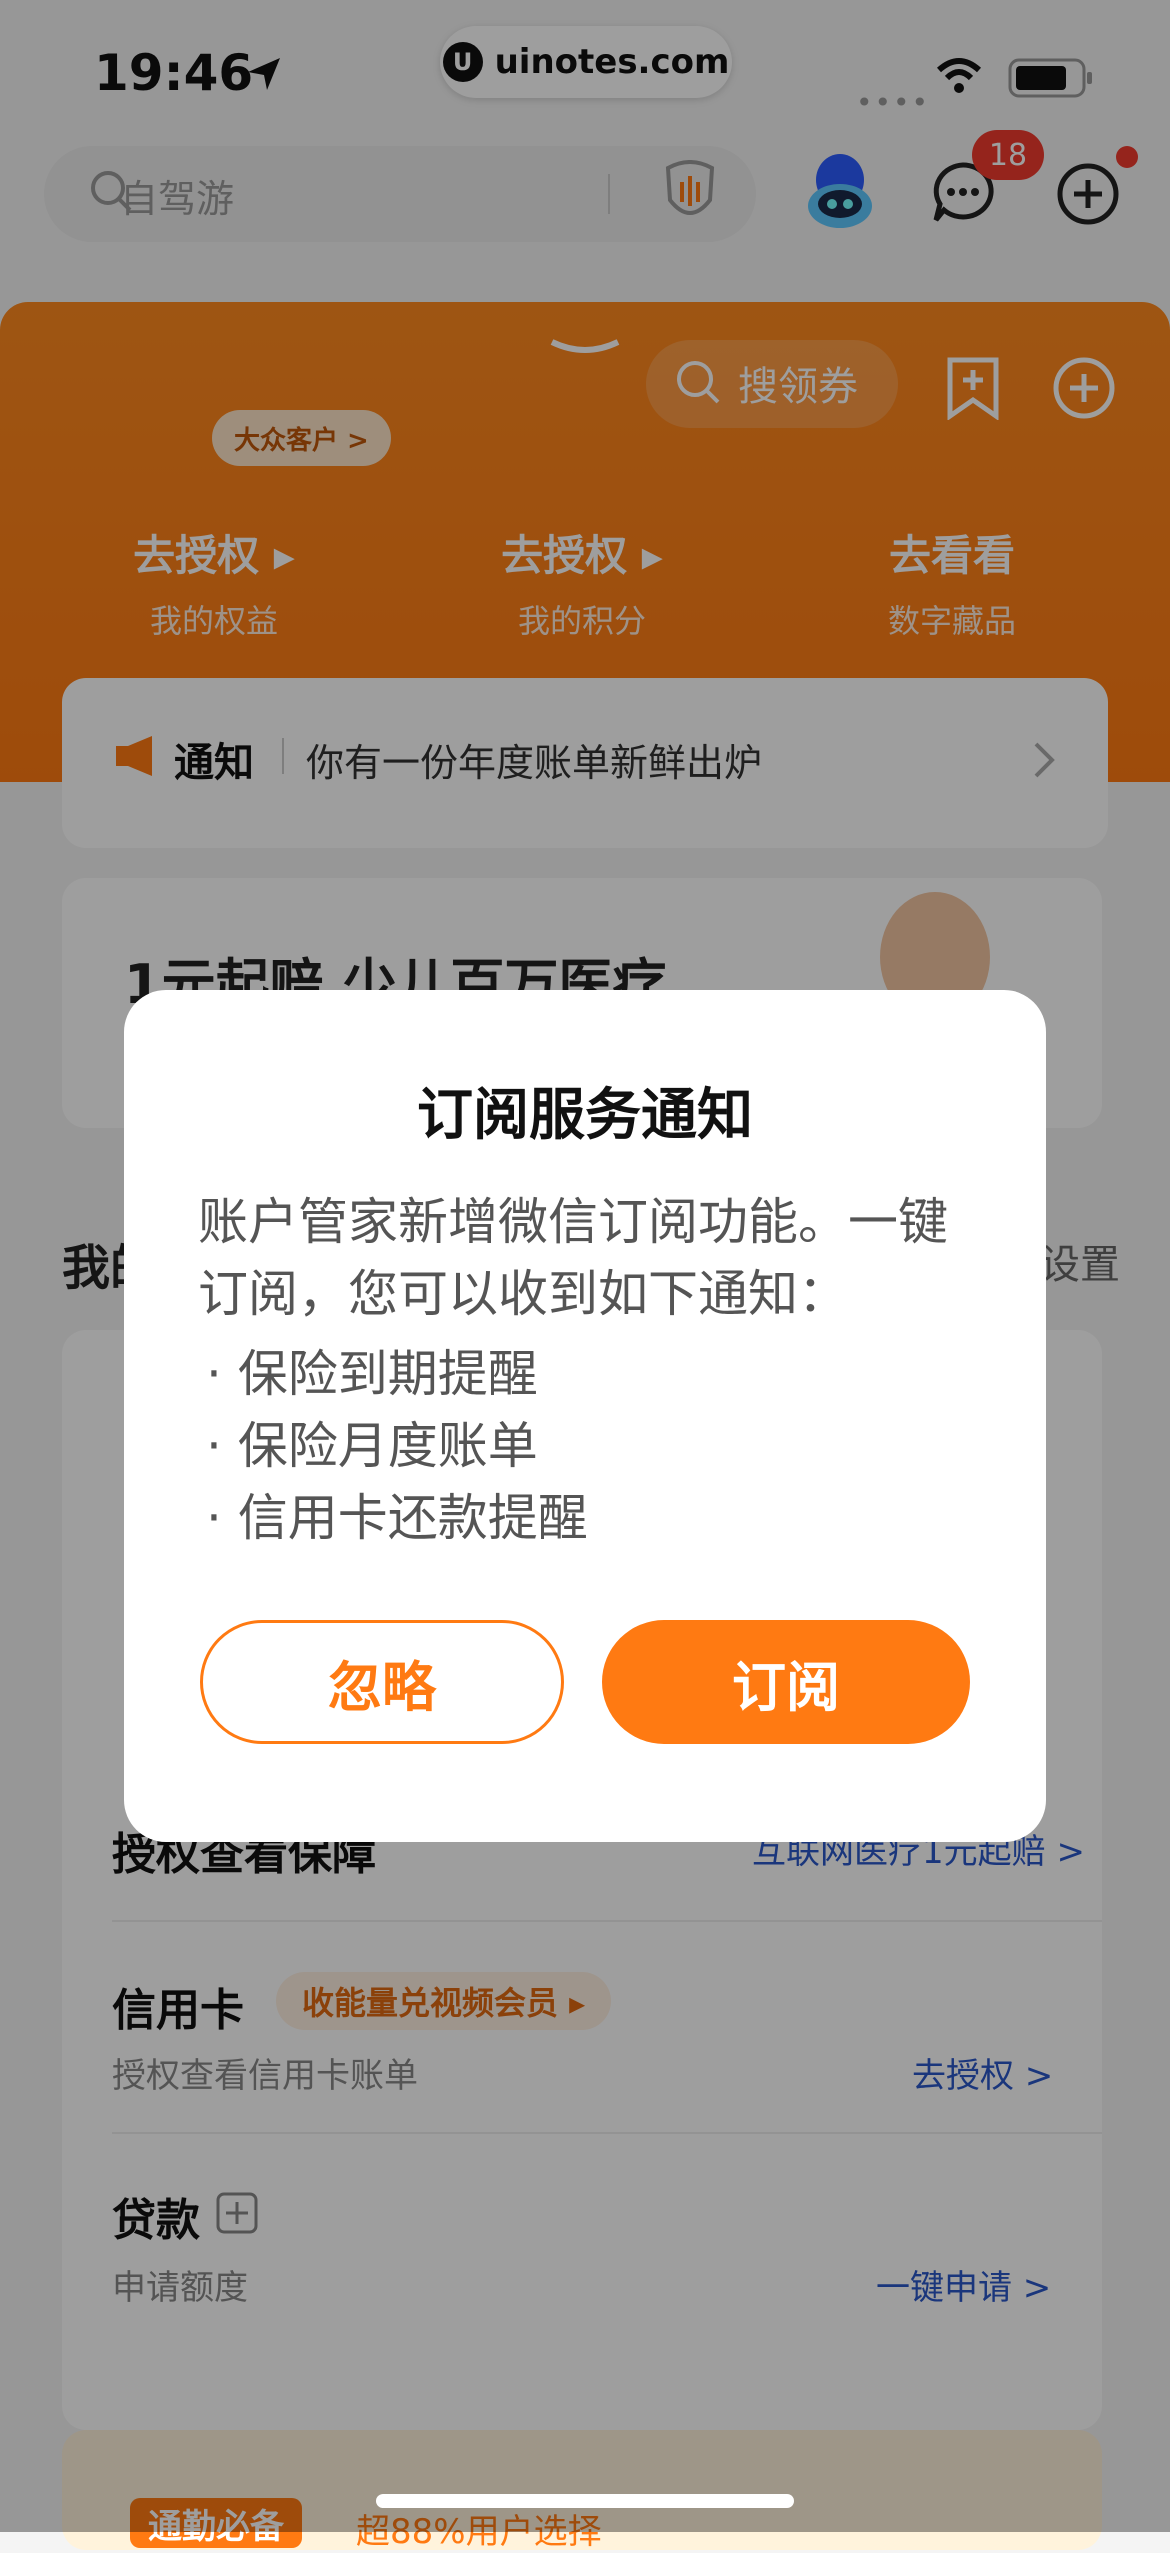  What do you see at coordinates (585, 1115) in the screenshot?
I see `dialog-title: 订阅服务通知` at bounding box center [585, 1115].